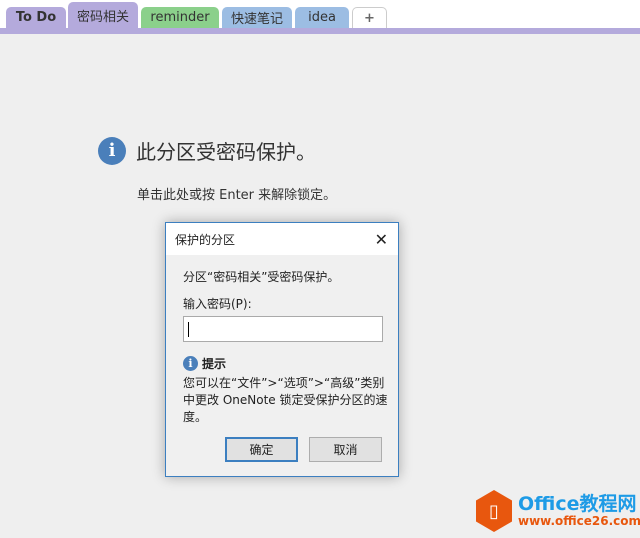  I want to click on text-caret, so click(188, 329).